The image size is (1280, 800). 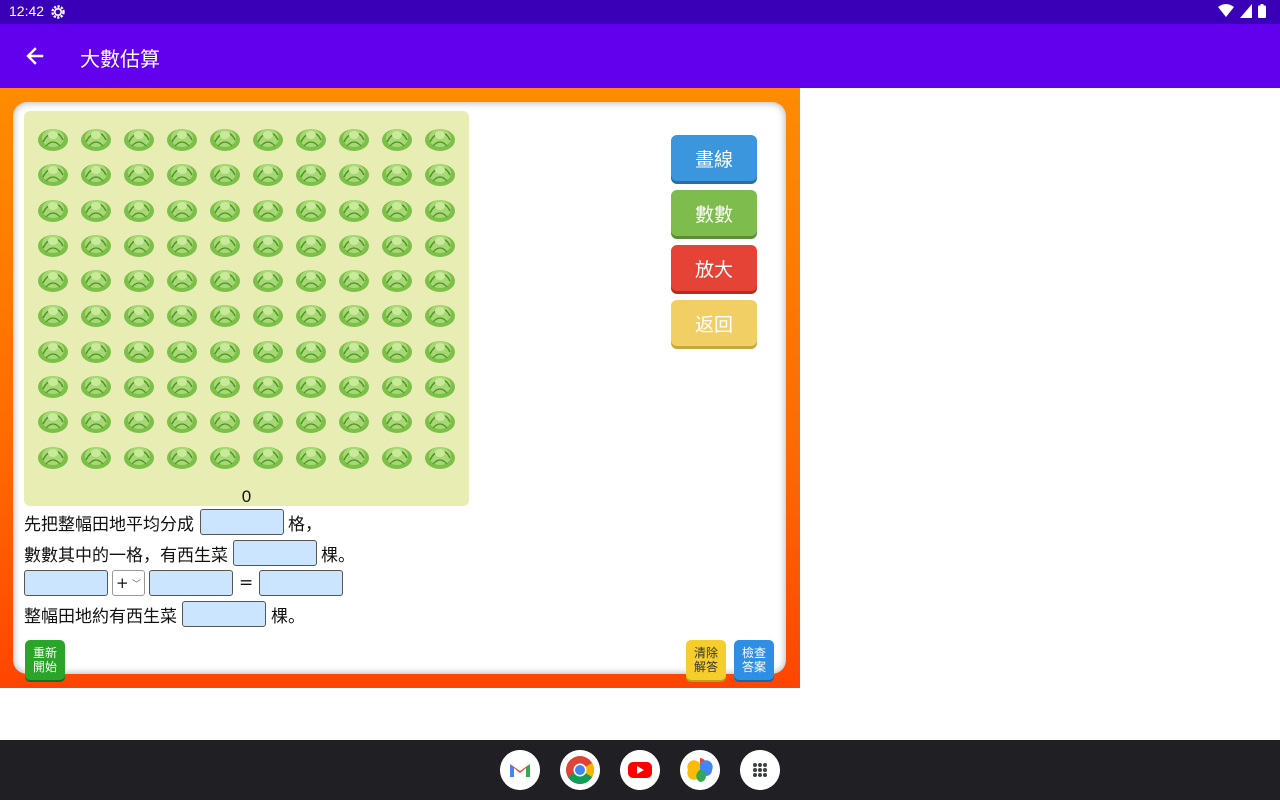 What do you see at coordinates (700, 770) in the screenshot?
I see `photos-icon` at bounding box center [700, 770].